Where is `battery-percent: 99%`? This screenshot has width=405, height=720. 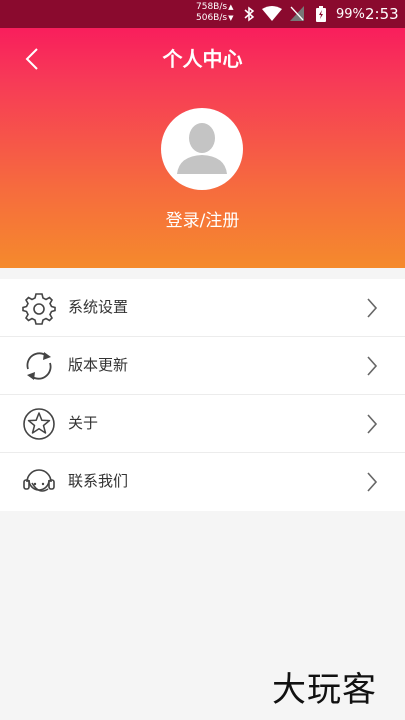
battery-percent: 99% is located at coordinates (350, 14).